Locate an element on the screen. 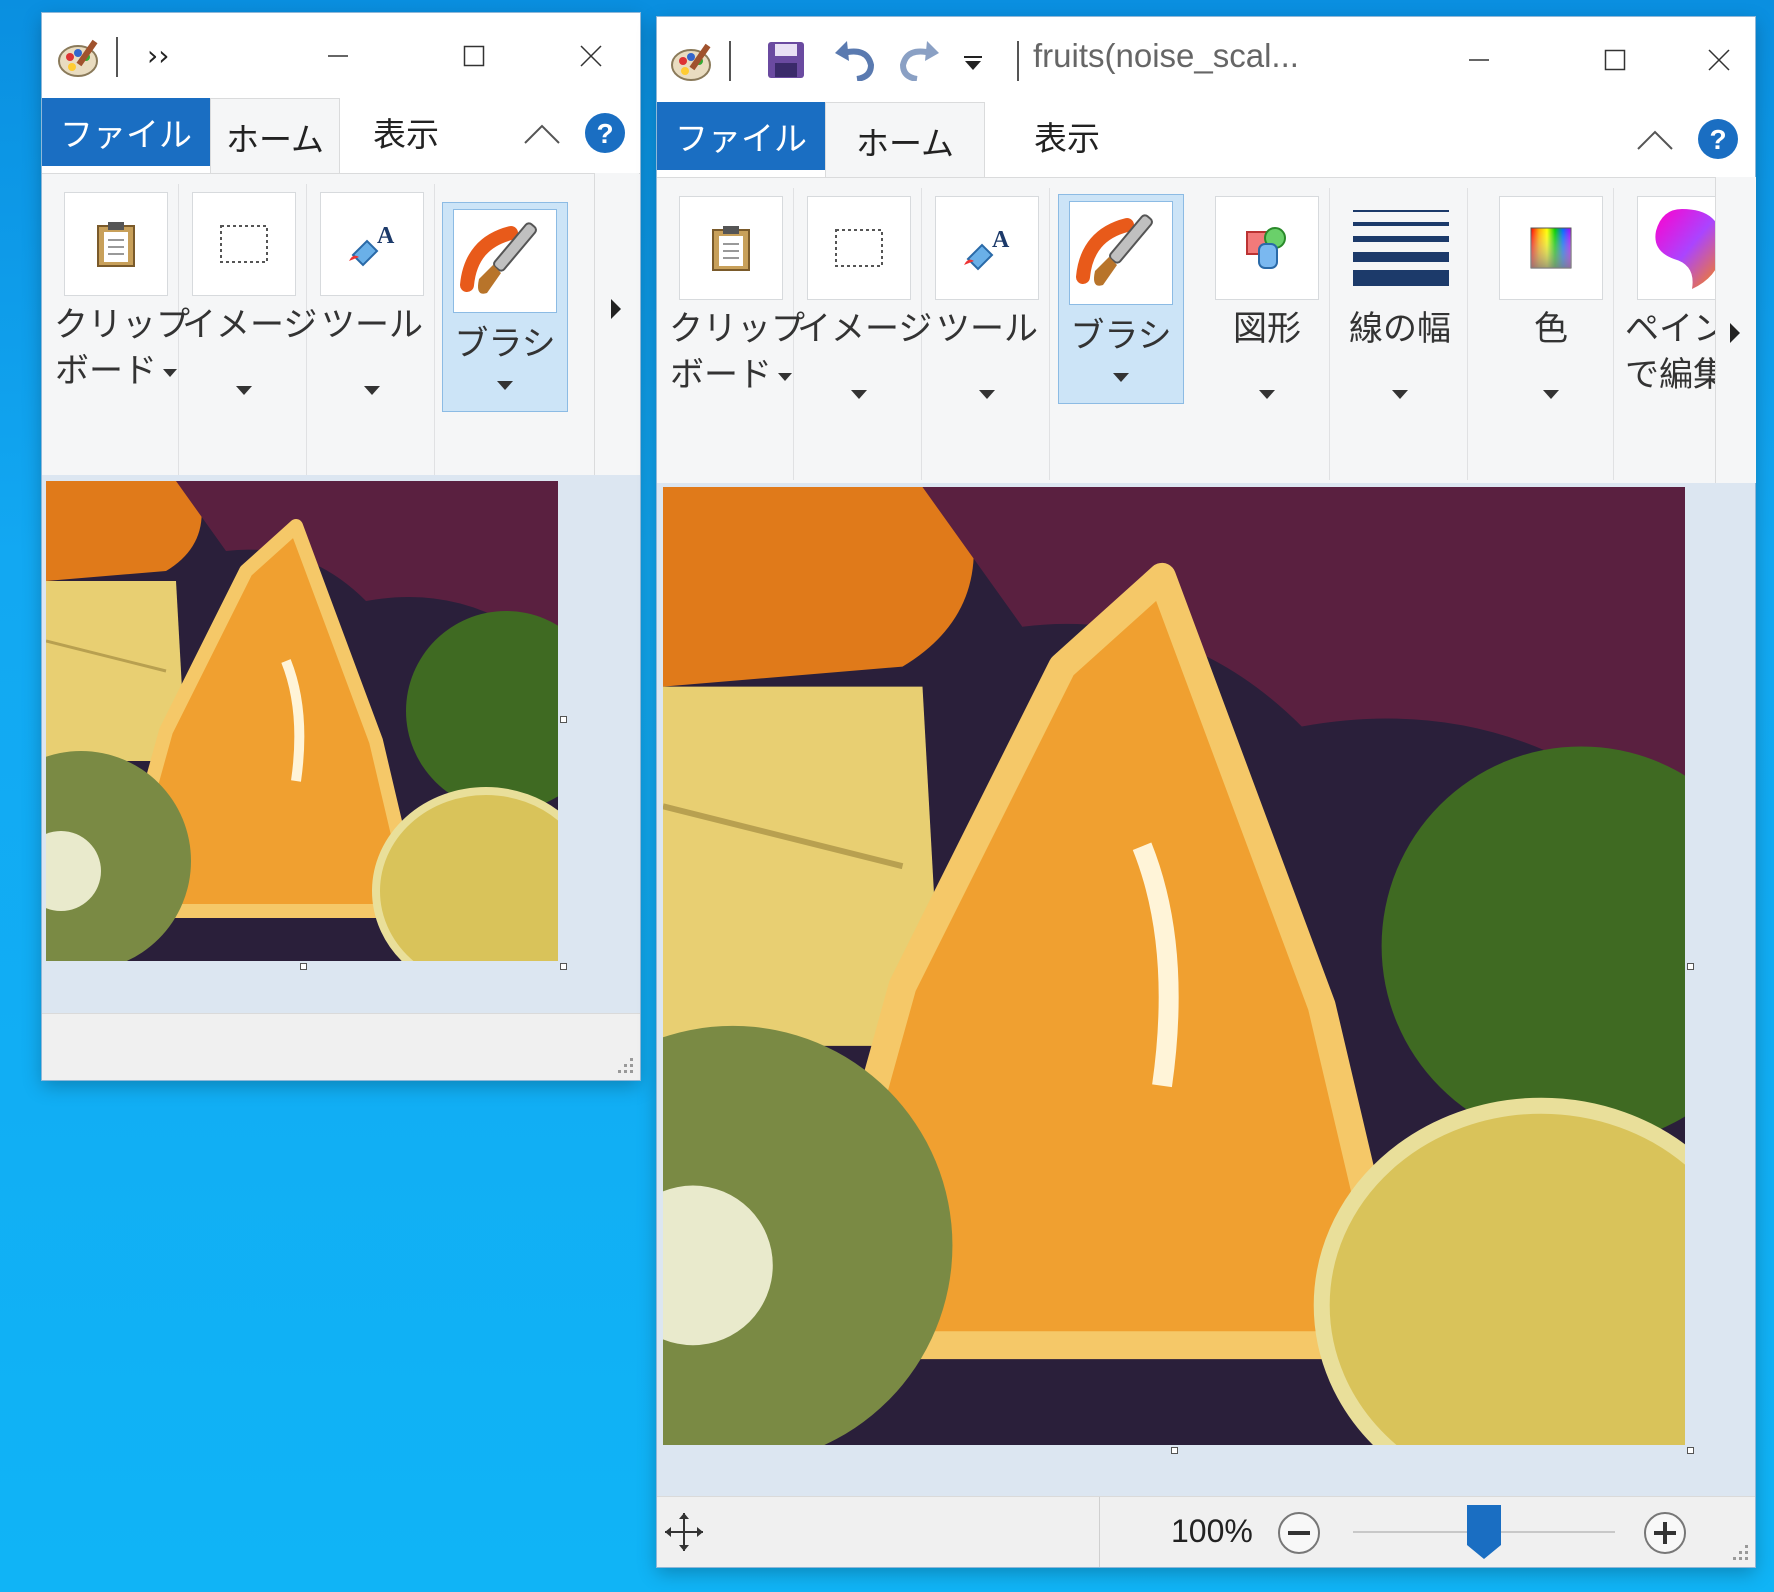  group-paint3d: ペイン で編集 is located at coordinates (1672, 334).